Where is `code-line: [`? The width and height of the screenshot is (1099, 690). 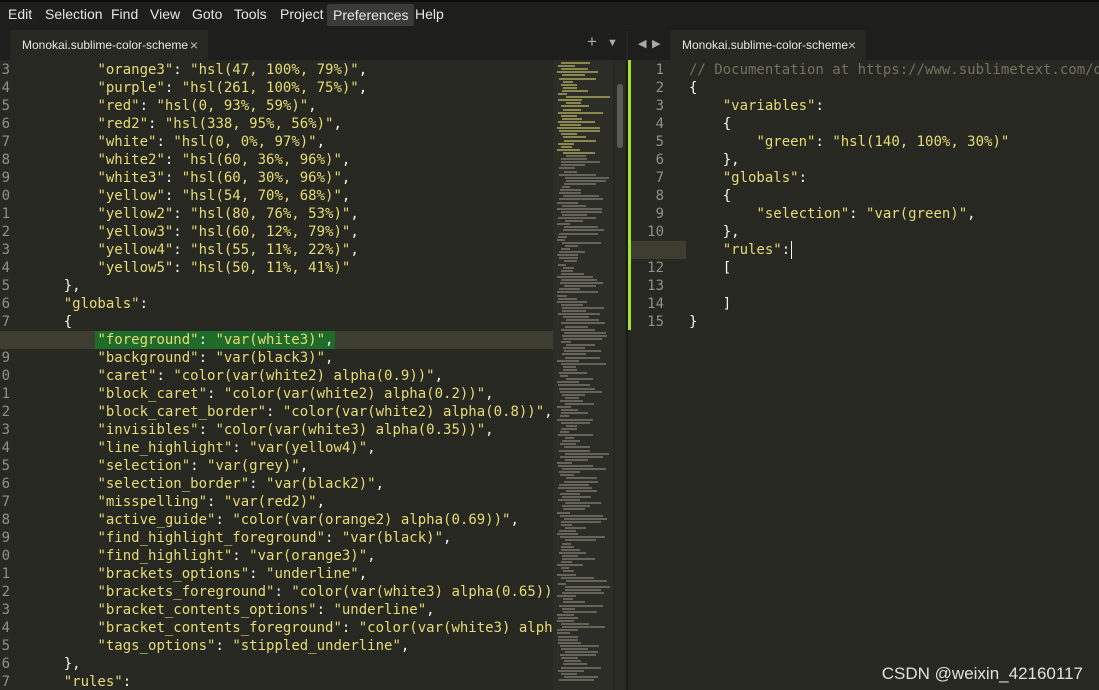 code-line: [ is located at coordinates (710, 268).